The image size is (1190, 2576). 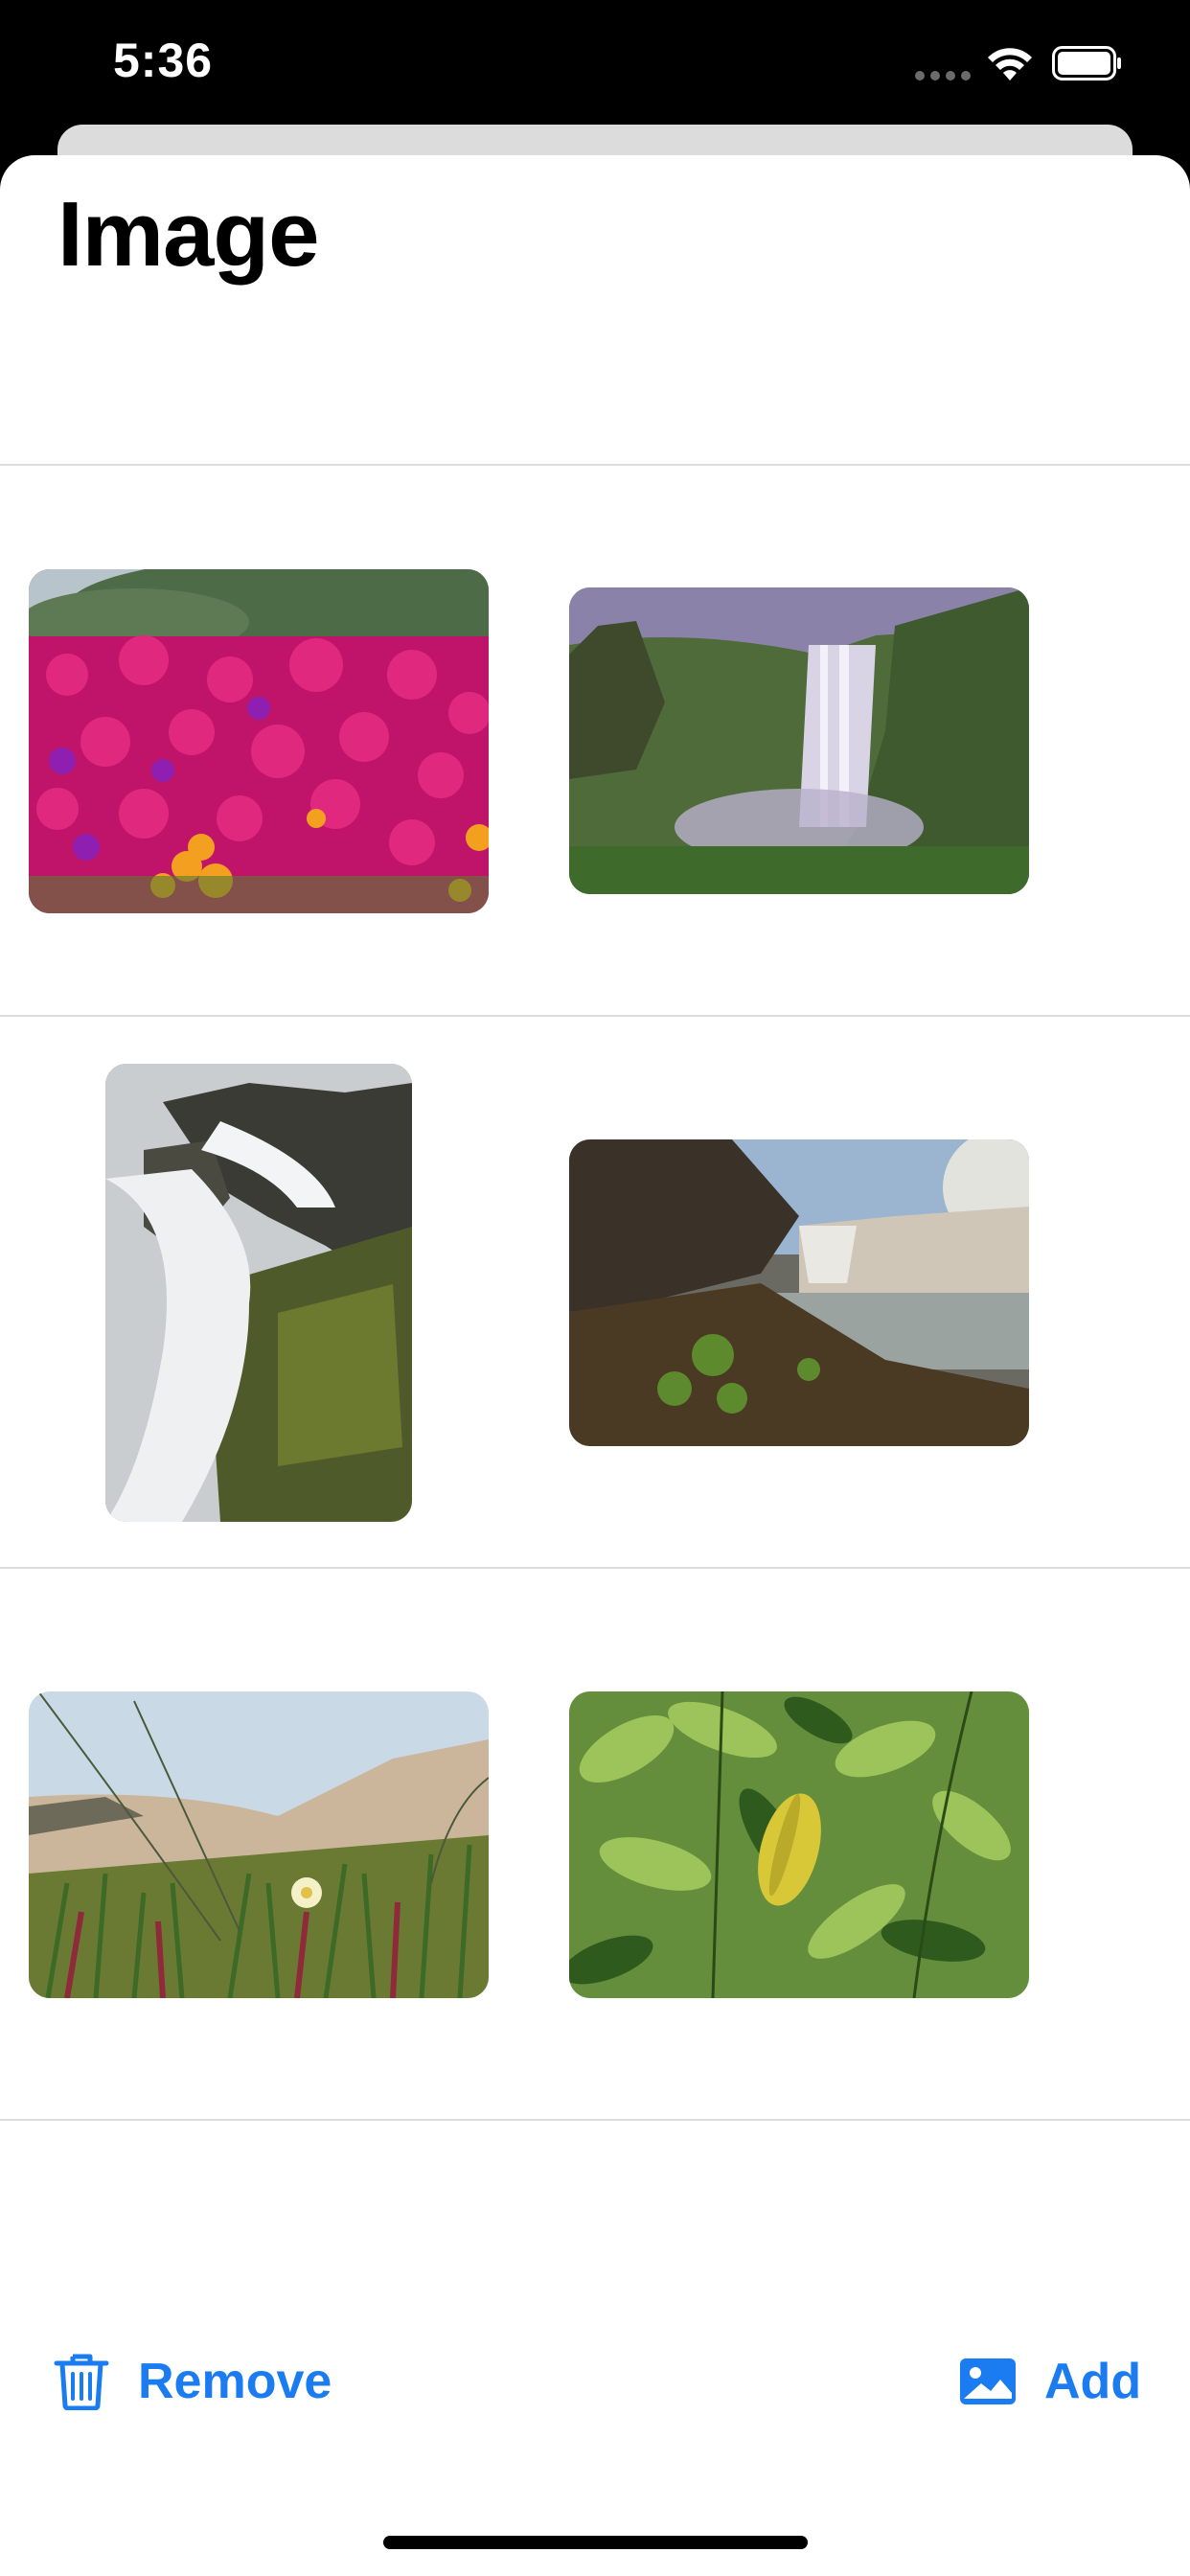 What do you see at coordinates (988, 2381) in the screenshot?
I see `photo-icon` at bounding box center [988, 2381].